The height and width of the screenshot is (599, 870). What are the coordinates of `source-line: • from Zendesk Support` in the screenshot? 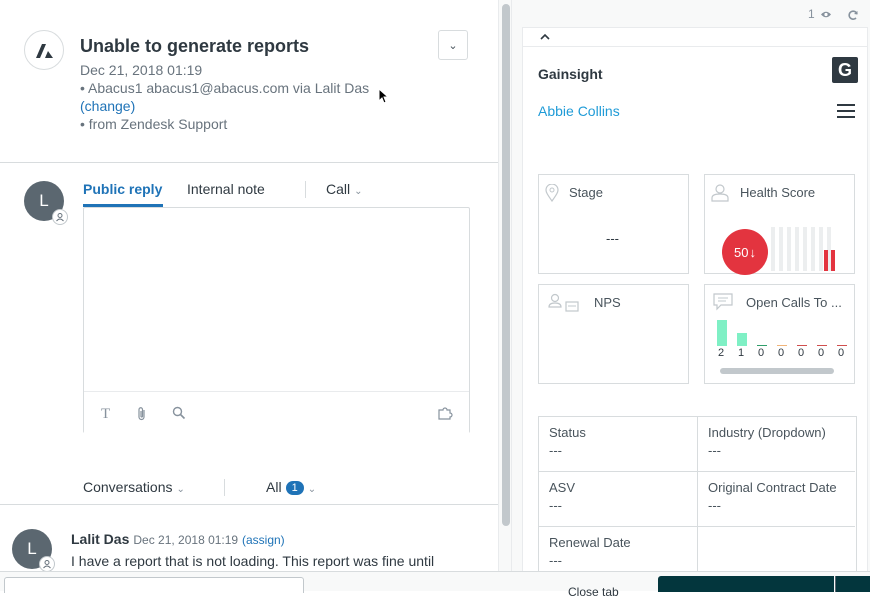 It's located at (154, 124).